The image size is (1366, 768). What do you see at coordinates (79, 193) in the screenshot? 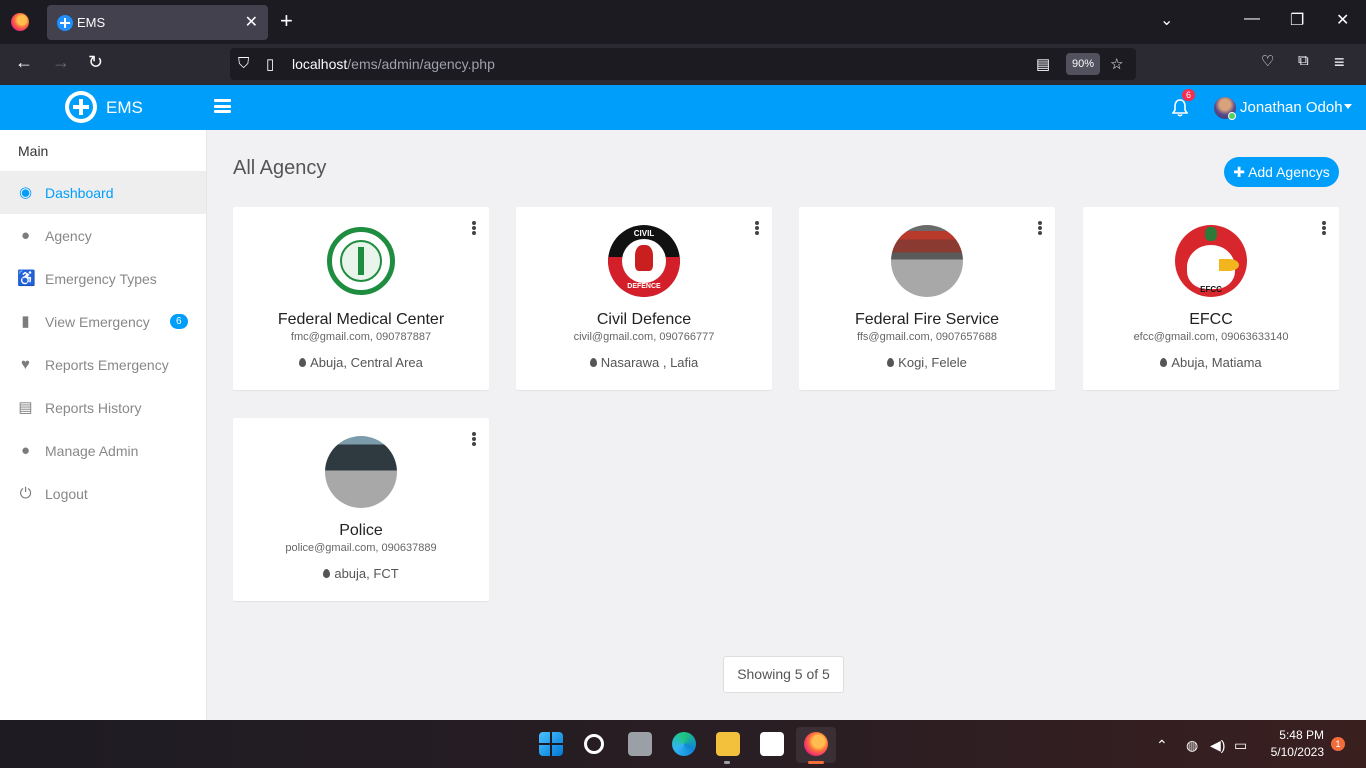
I see `sidebar-item-label: Dashboard` at bounding box center [79, 193].